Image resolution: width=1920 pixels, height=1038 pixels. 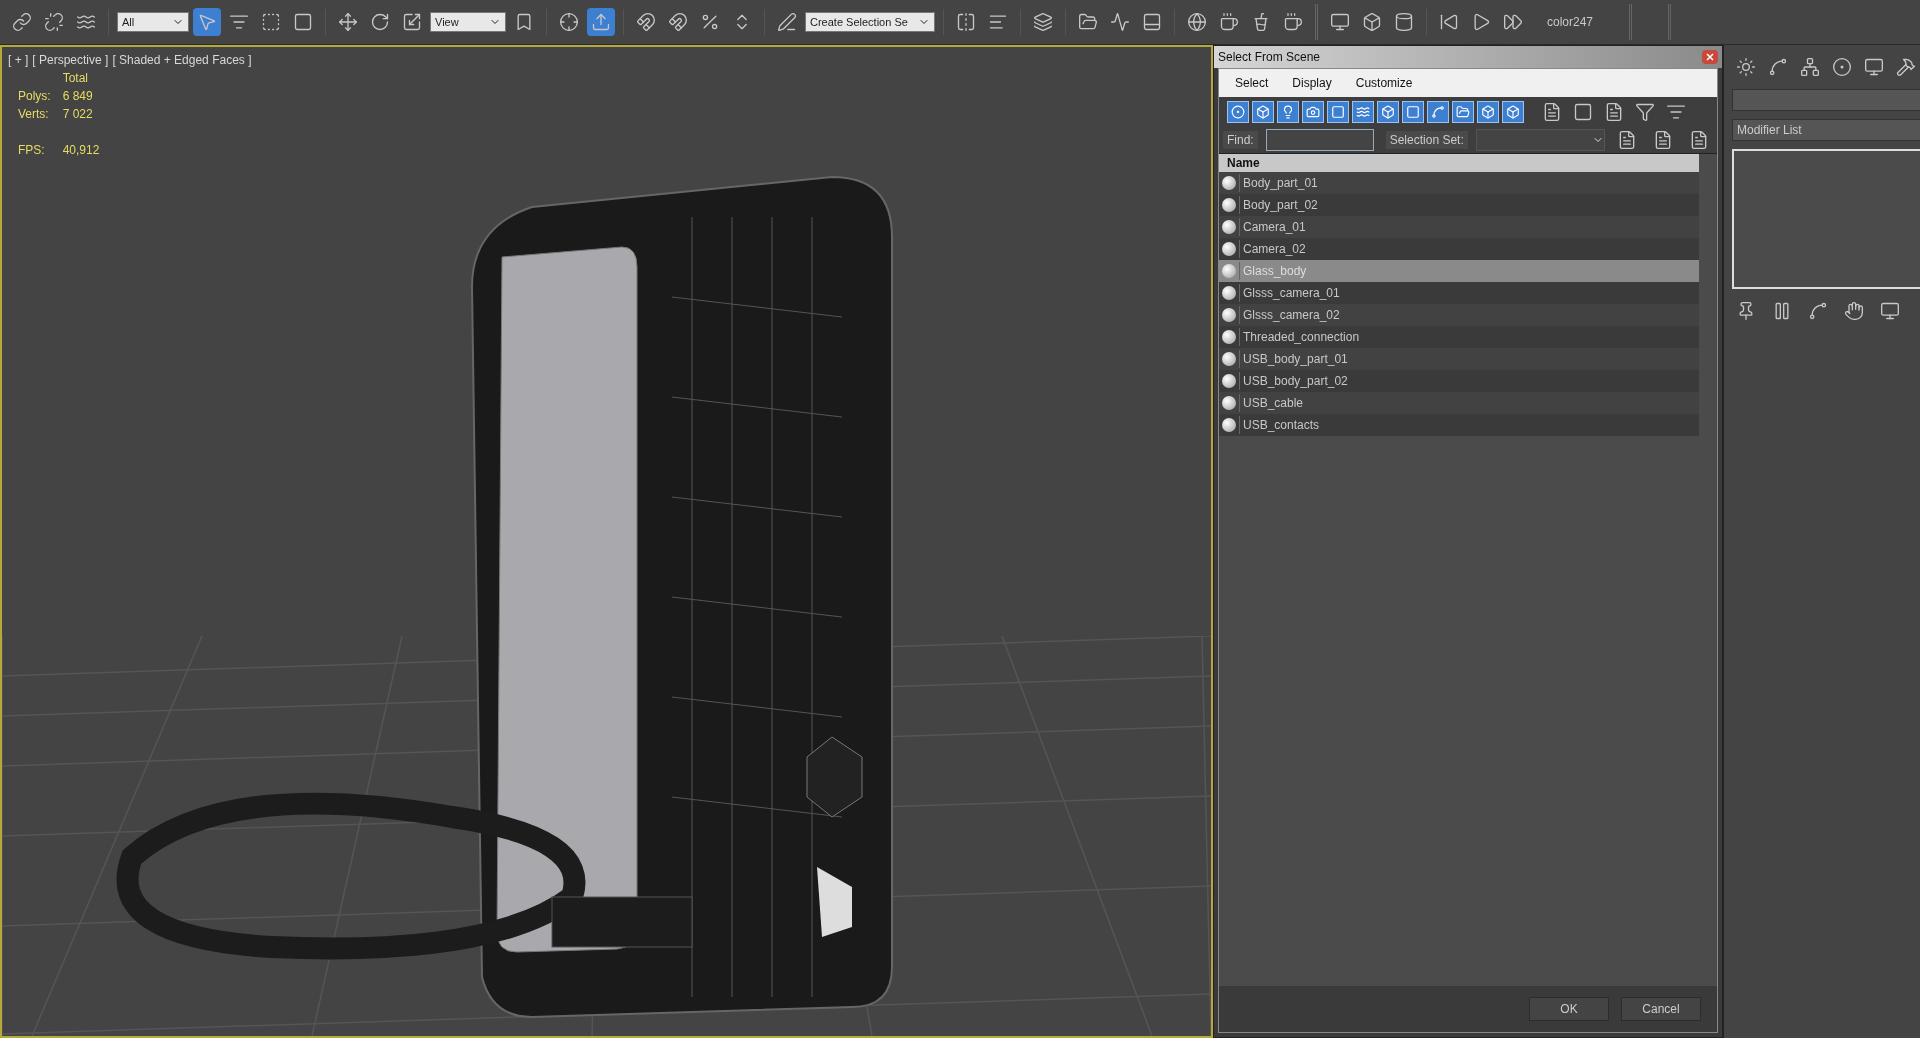 I want to click on object-name: Body_part_01, so click(x=1278, y=183).